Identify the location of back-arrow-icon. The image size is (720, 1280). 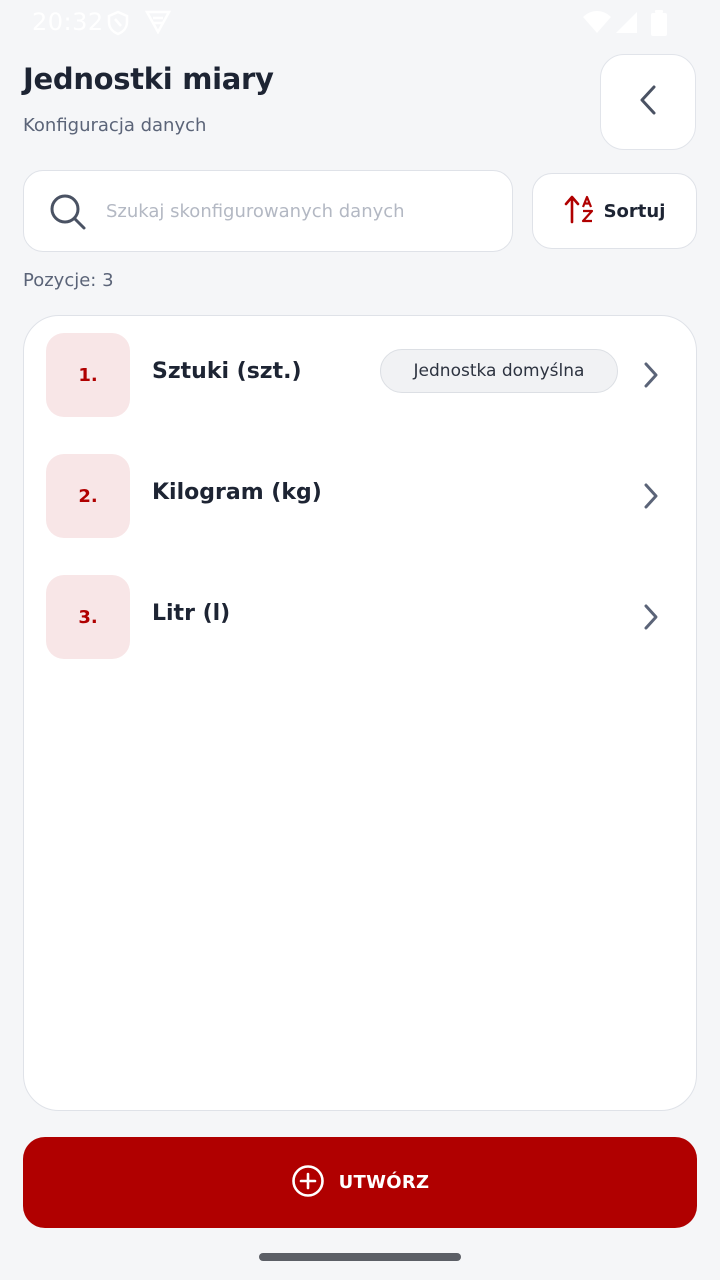
(648, 102).